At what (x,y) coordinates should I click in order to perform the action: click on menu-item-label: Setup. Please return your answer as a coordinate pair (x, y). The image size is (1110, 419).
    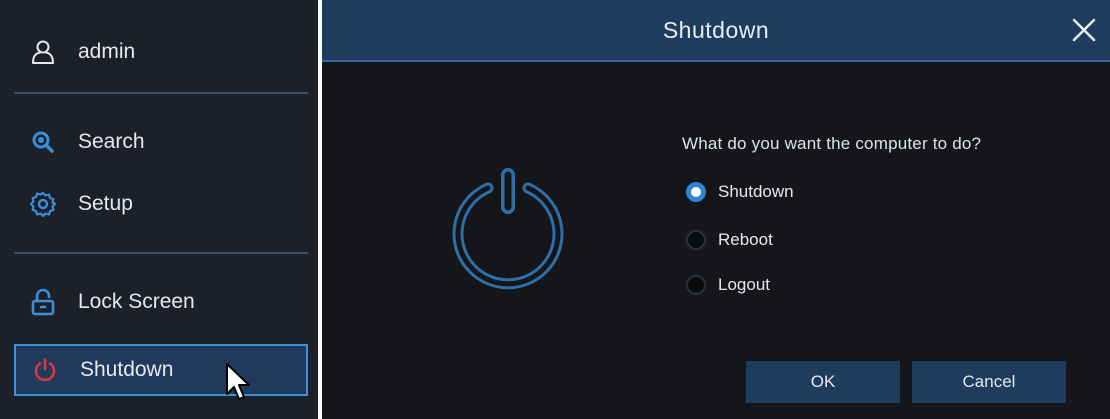
    Looking at the image, I should click on (105, 203).